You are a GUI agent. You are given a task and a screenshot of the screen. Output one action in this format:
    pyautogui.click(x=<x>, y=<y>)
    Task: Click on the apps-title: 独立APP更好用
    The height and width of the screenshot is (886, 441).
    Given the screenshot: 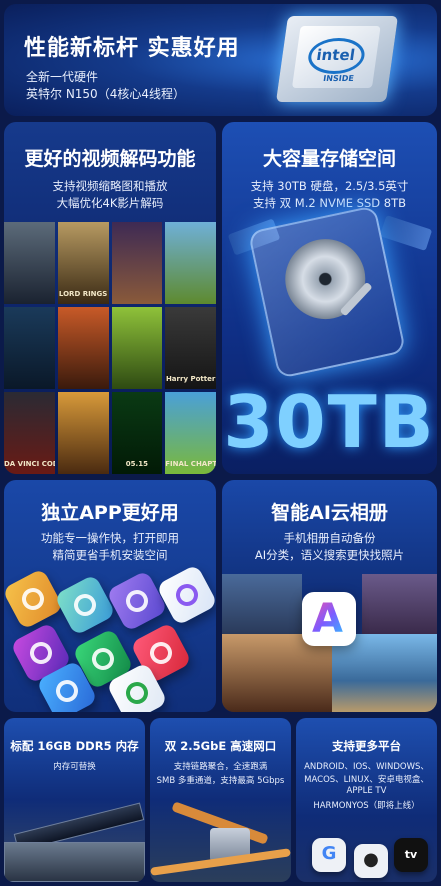 What is the action you would take?
    pyautogui.click(x=110, y=513)
    